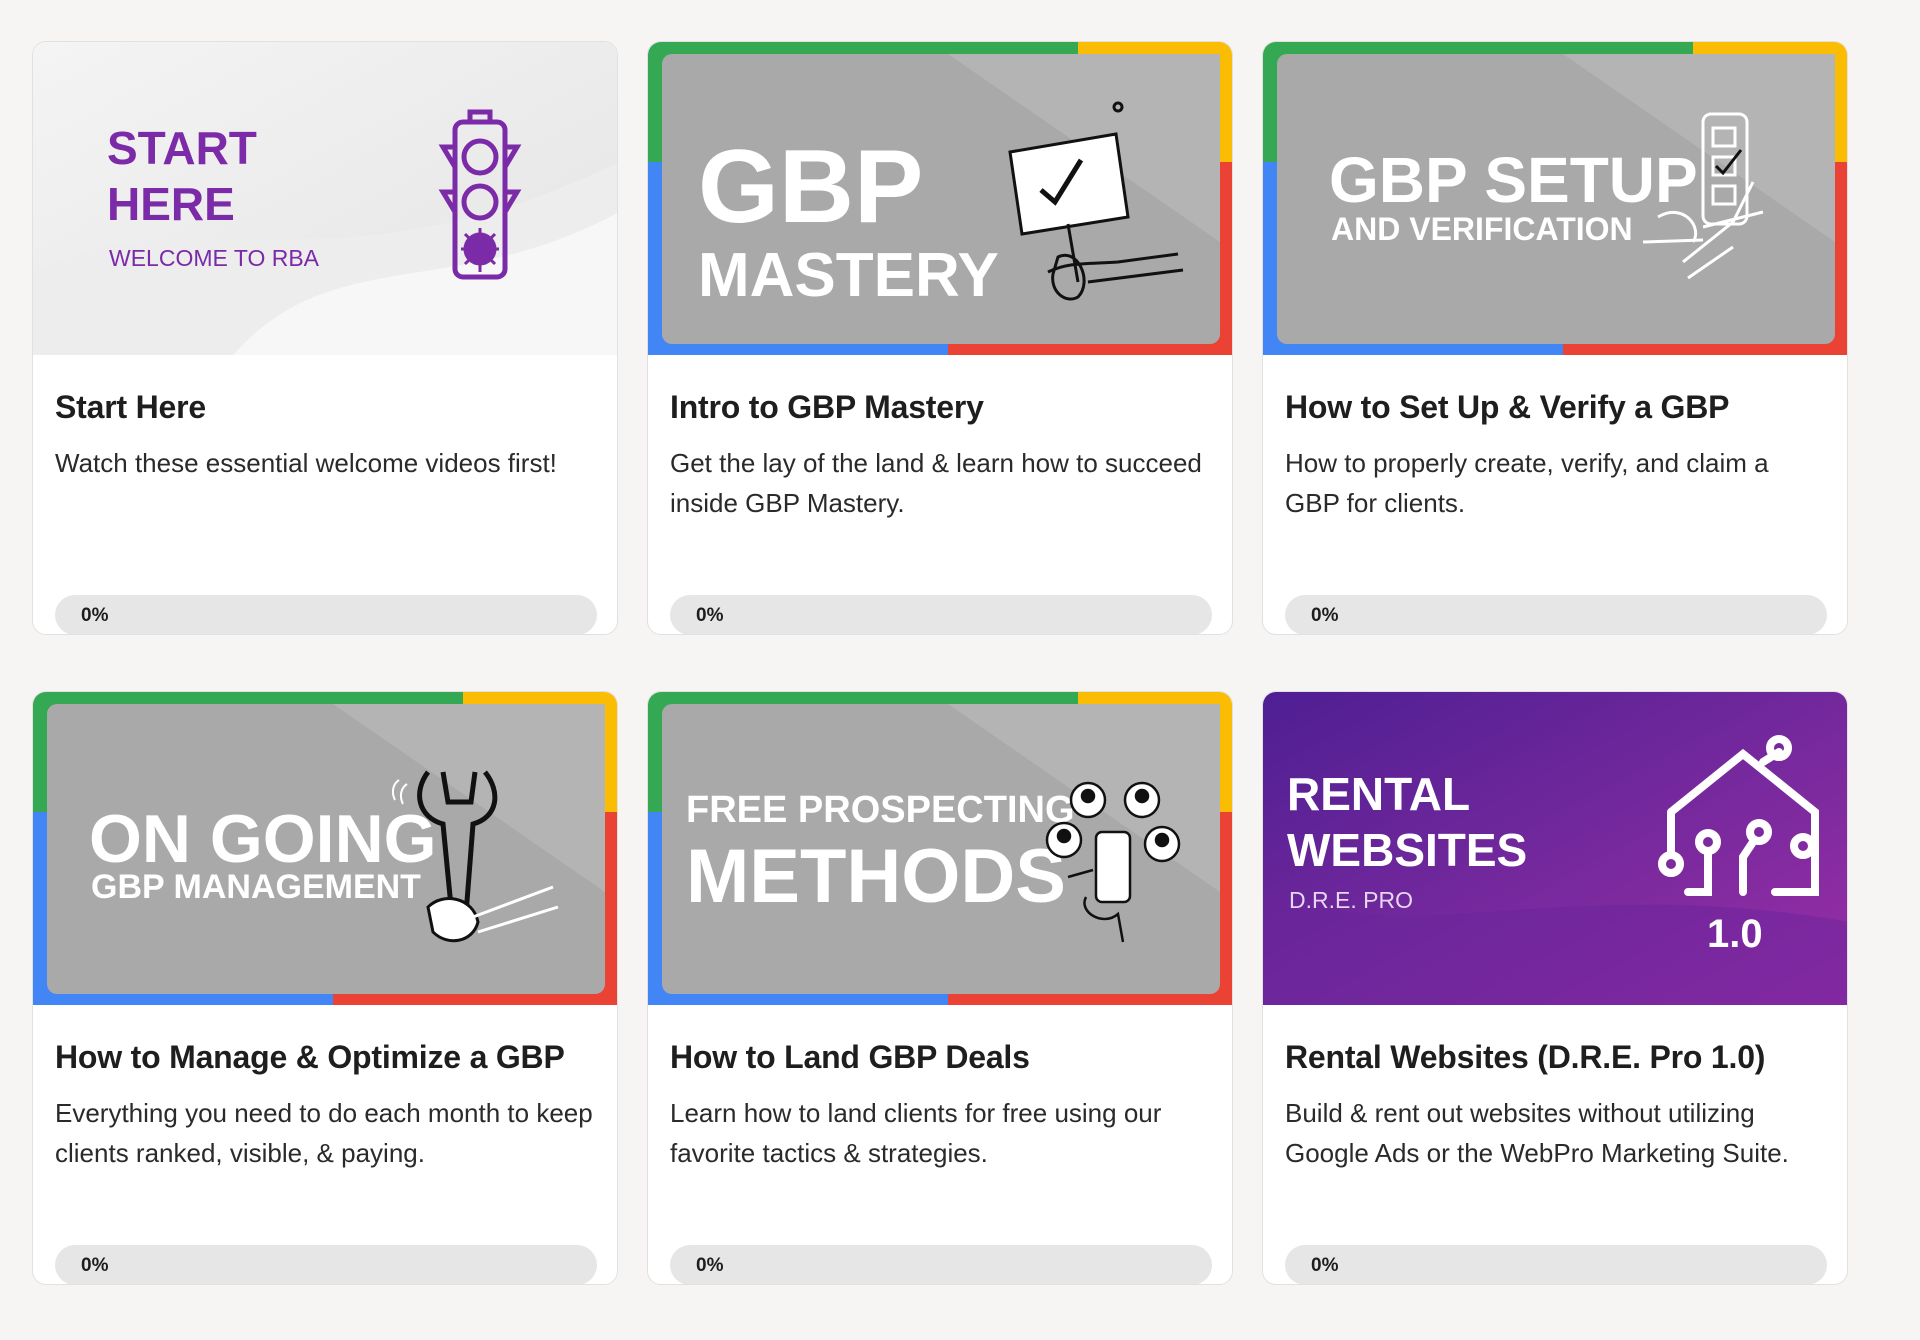  What do you see at coordinates (850, 1057) in the screenshot?
I see `course-title: How to Land GBP Deals` at bounding box center [850, 1057].